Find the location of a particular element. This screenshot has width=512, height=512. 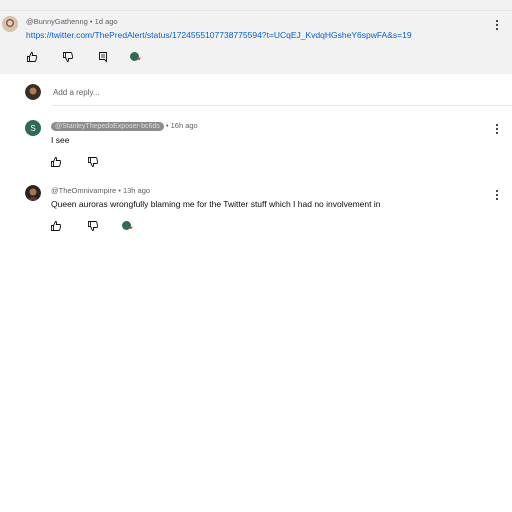

reply-text: I see is located at coordinates (60, 140).